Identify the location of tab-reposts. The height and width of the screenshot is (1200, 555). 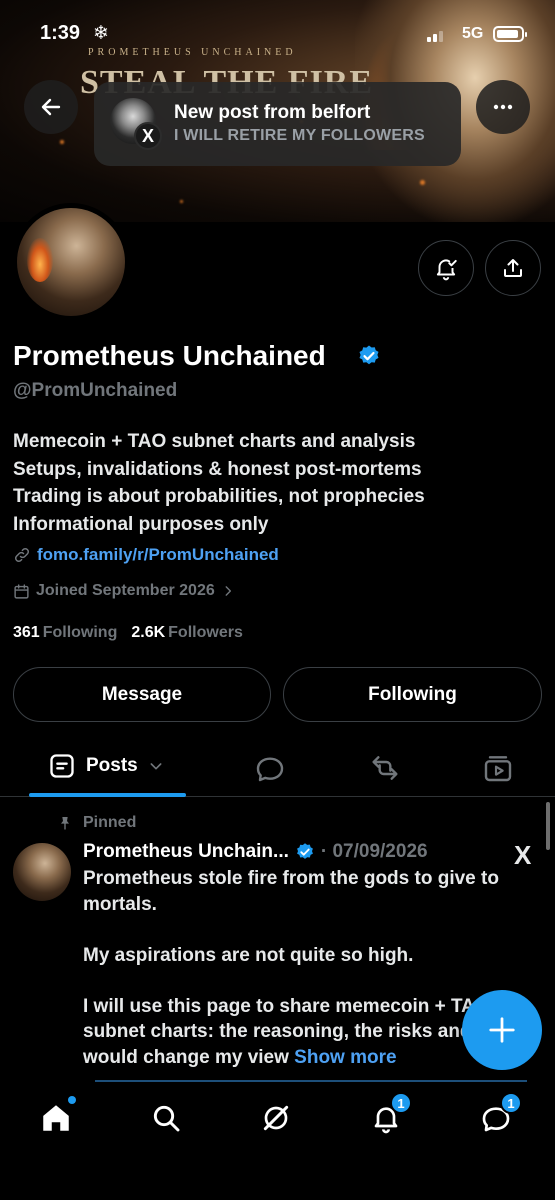
(385, 770).